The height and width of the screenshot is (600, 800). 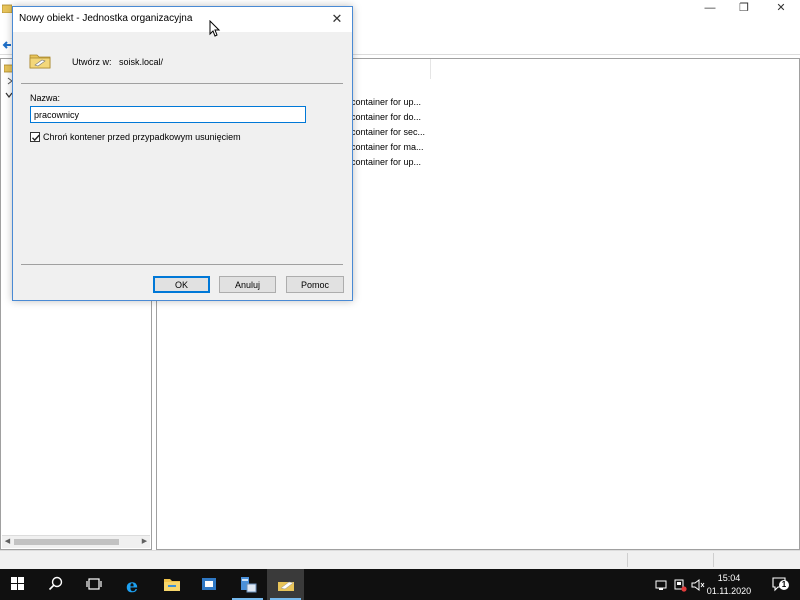 I want to click on ou-wizard-icon, so click(x=286, y=586).